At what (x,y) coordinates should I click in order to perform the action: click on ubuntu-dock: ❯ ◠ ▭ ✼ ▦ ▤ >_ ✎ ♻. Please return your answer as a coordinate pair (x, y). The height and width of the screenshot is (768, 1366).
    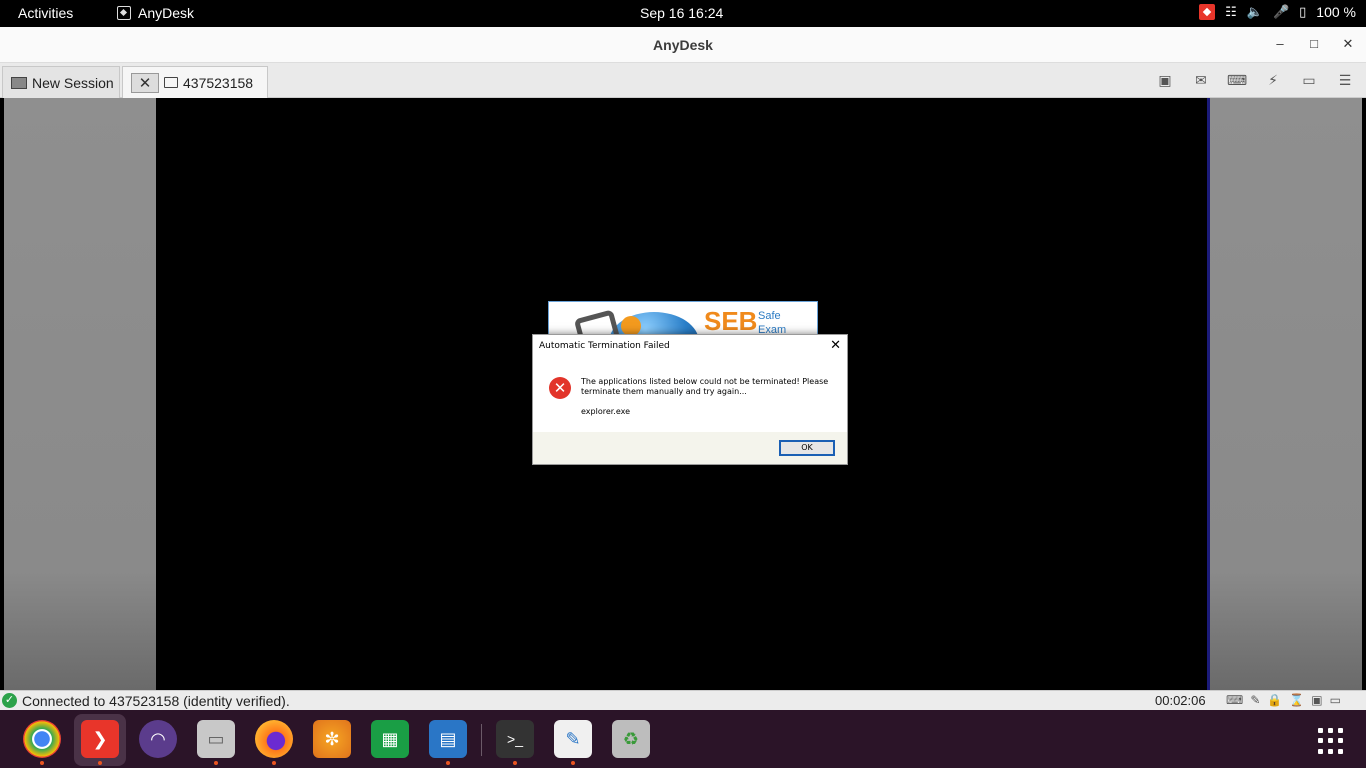
    Looking at the image, I should click on (683, 739).